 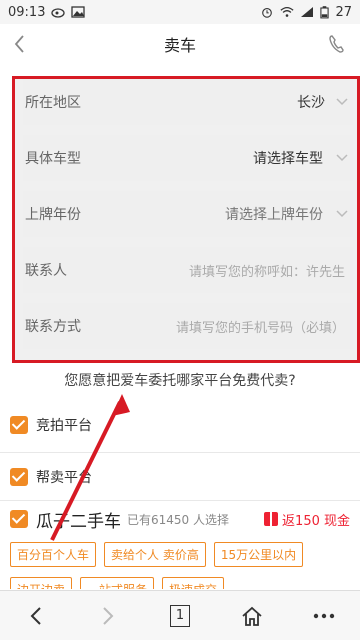 What do you see at coordinates (53, 215) in the screenshot?
I see `year-label: 上牌年份` at bounding box center [53, 215].